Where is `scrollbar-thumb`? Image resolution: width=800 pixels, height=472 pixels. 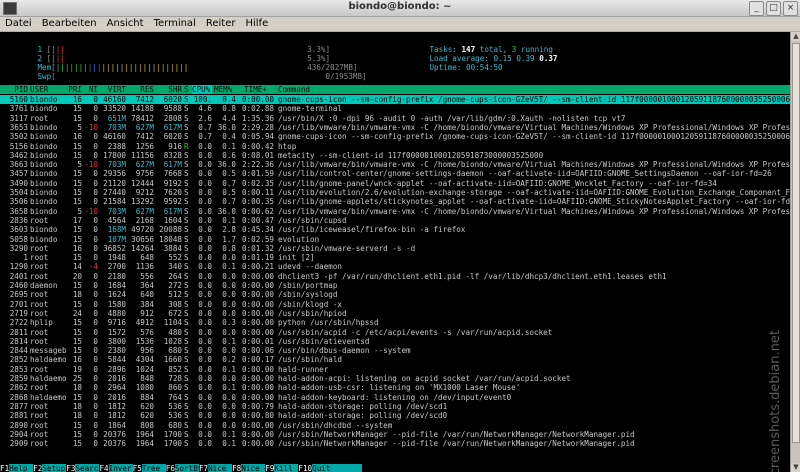 scrollbar-thumb is located at coordinates (796, 243).